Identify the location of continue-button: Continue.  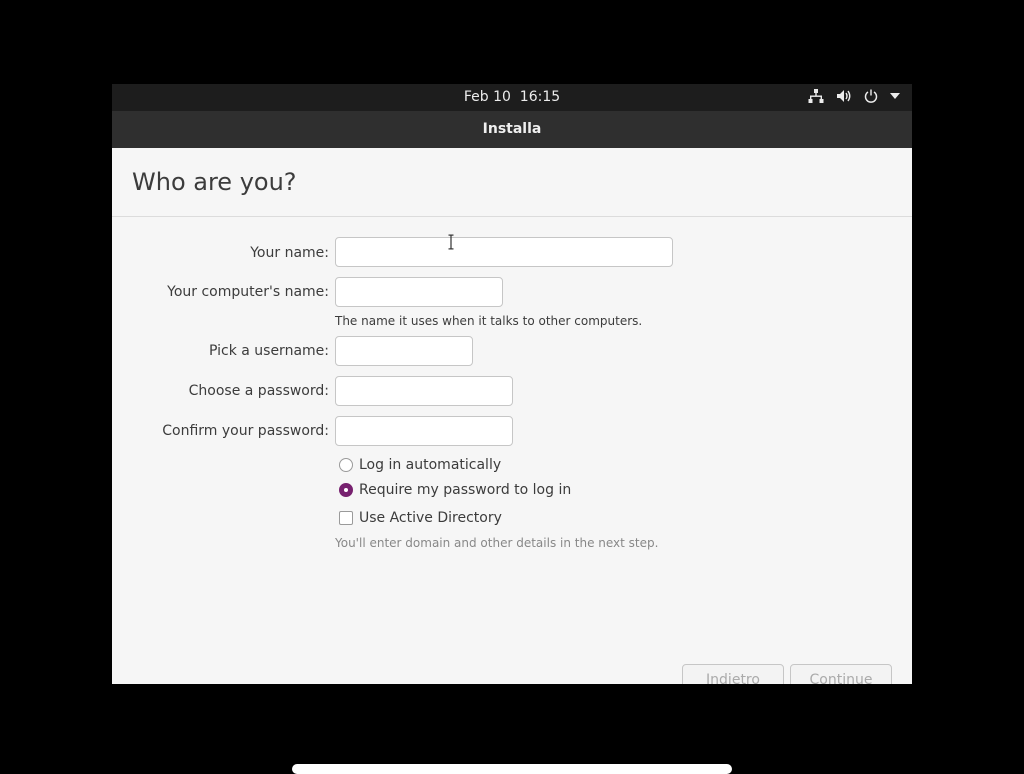
(841, 674).